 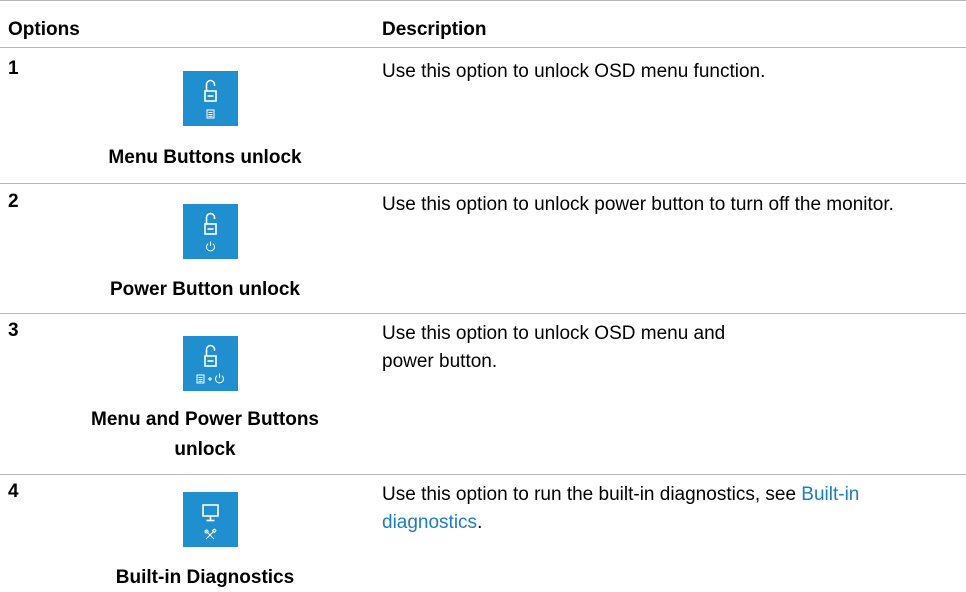 What do you see at coordinates (210, 231) in the screenshot?
I see `lock-open-power-icon` at bounding box center [210, 231].